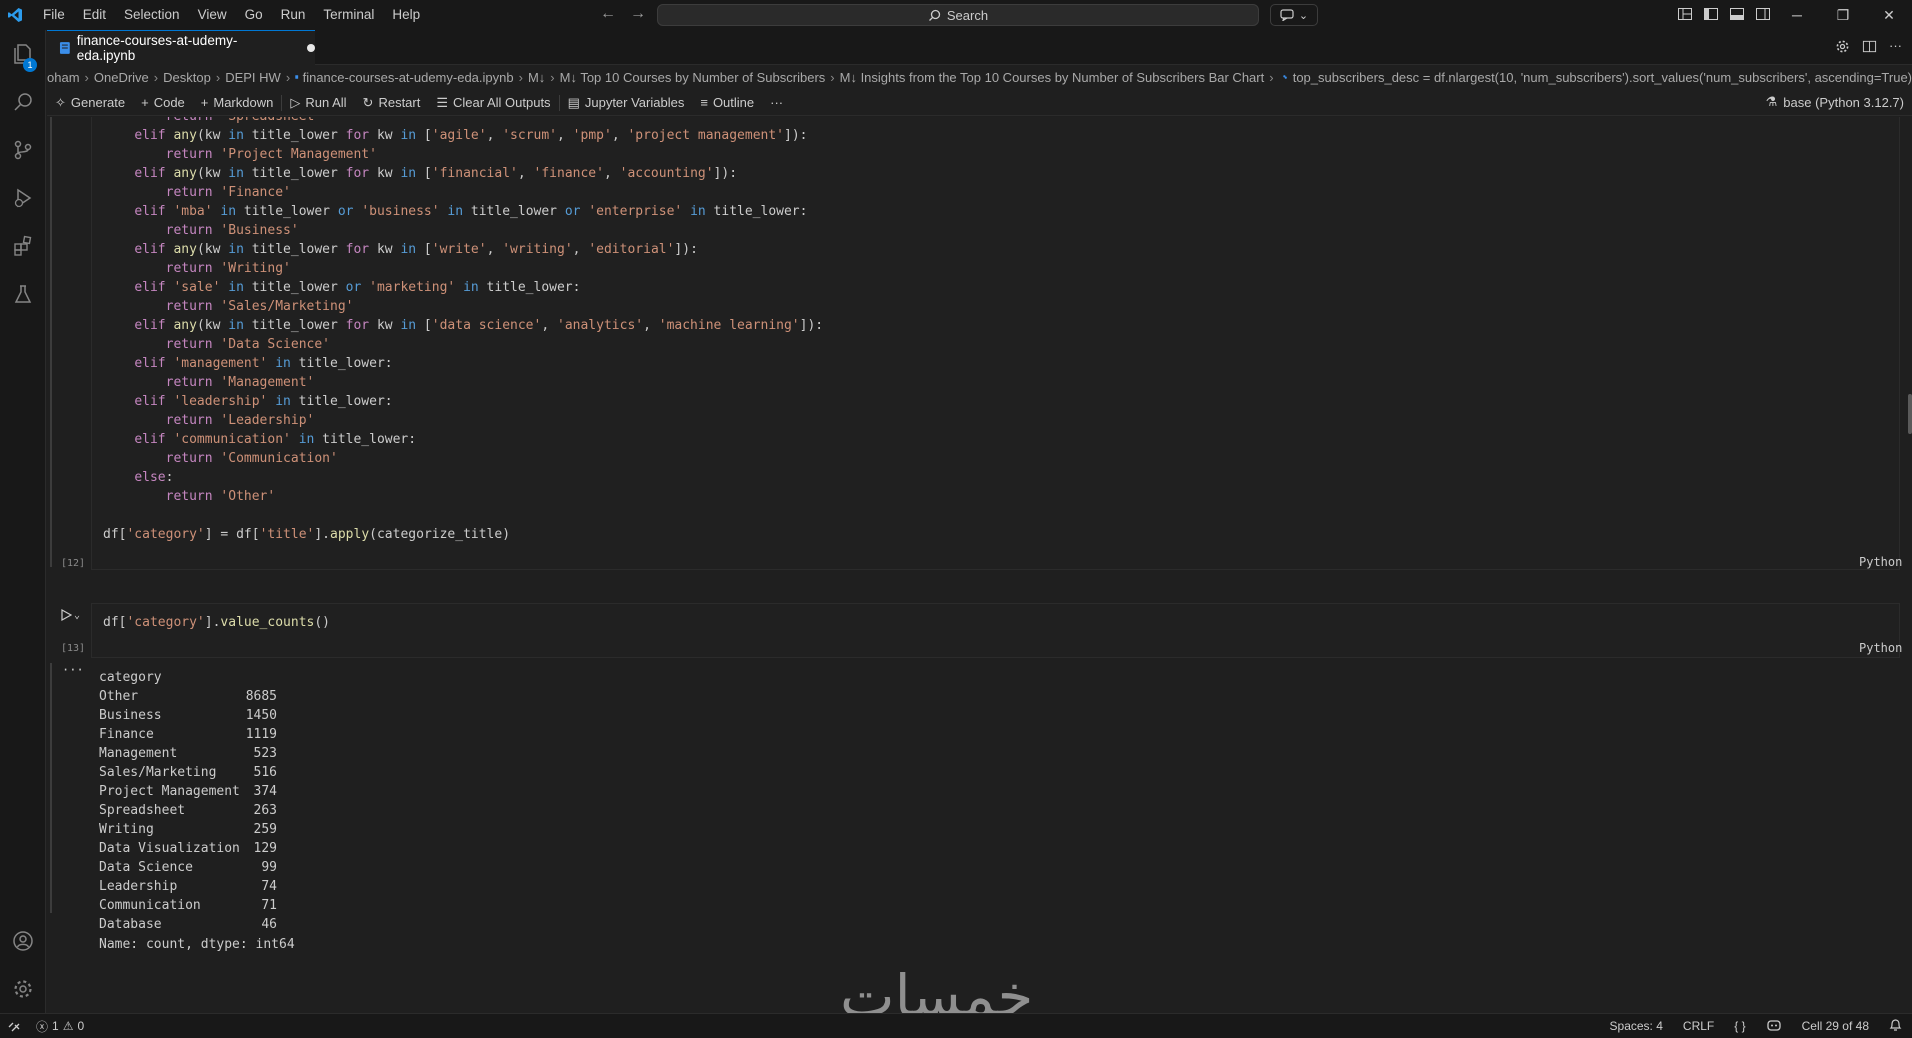  Describe the element at coordinates (1895, 46) in the screenshot. I see `more-actions-icon: ···` at that location.